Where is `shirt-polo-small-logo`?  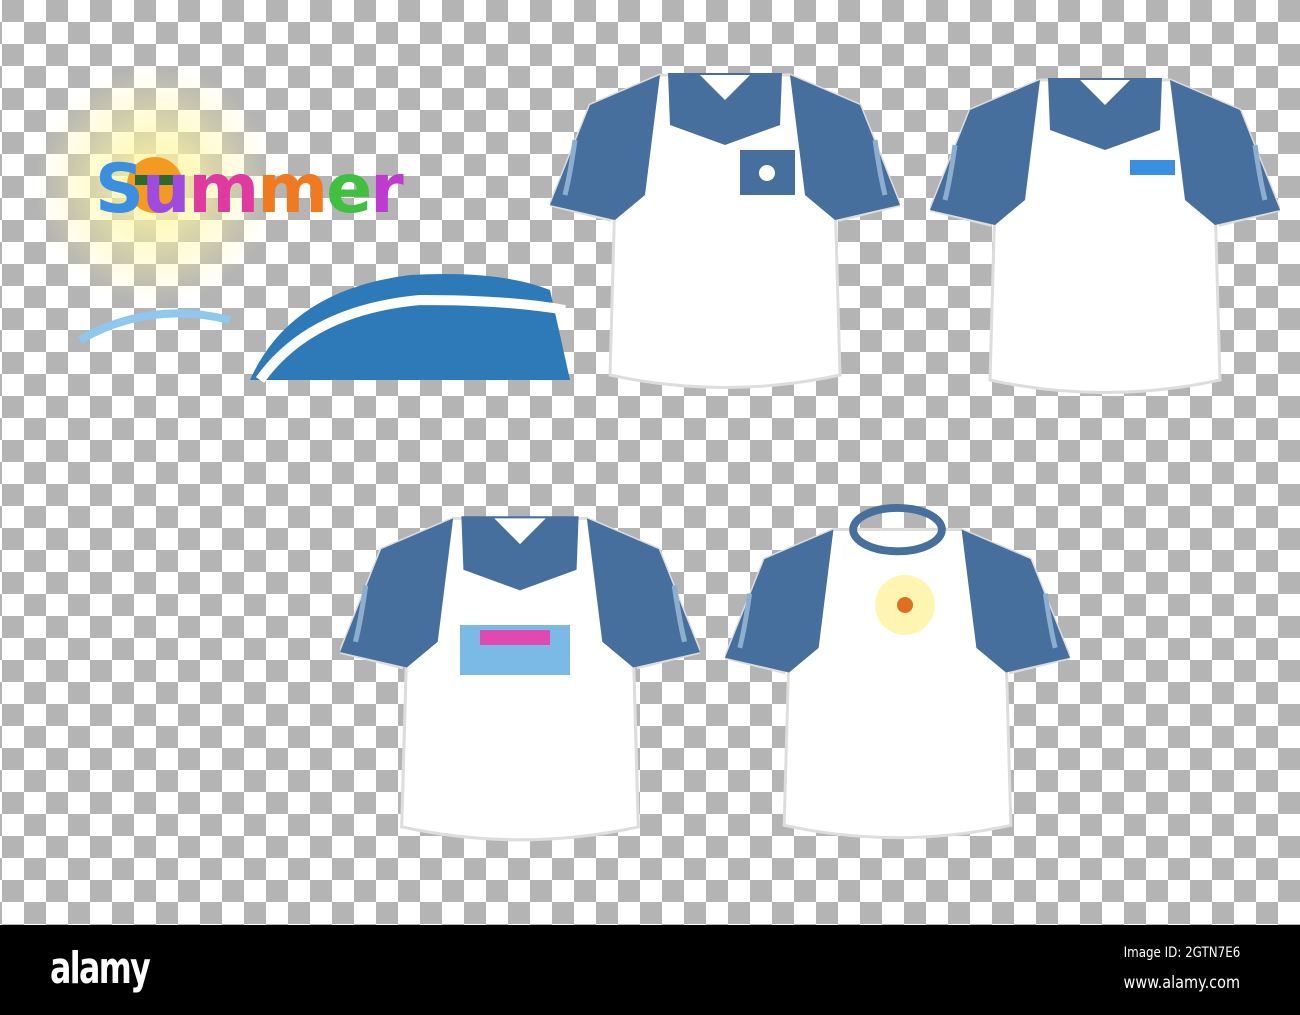 shirt-polo-small-logo is located at coordinates (1105, 225).